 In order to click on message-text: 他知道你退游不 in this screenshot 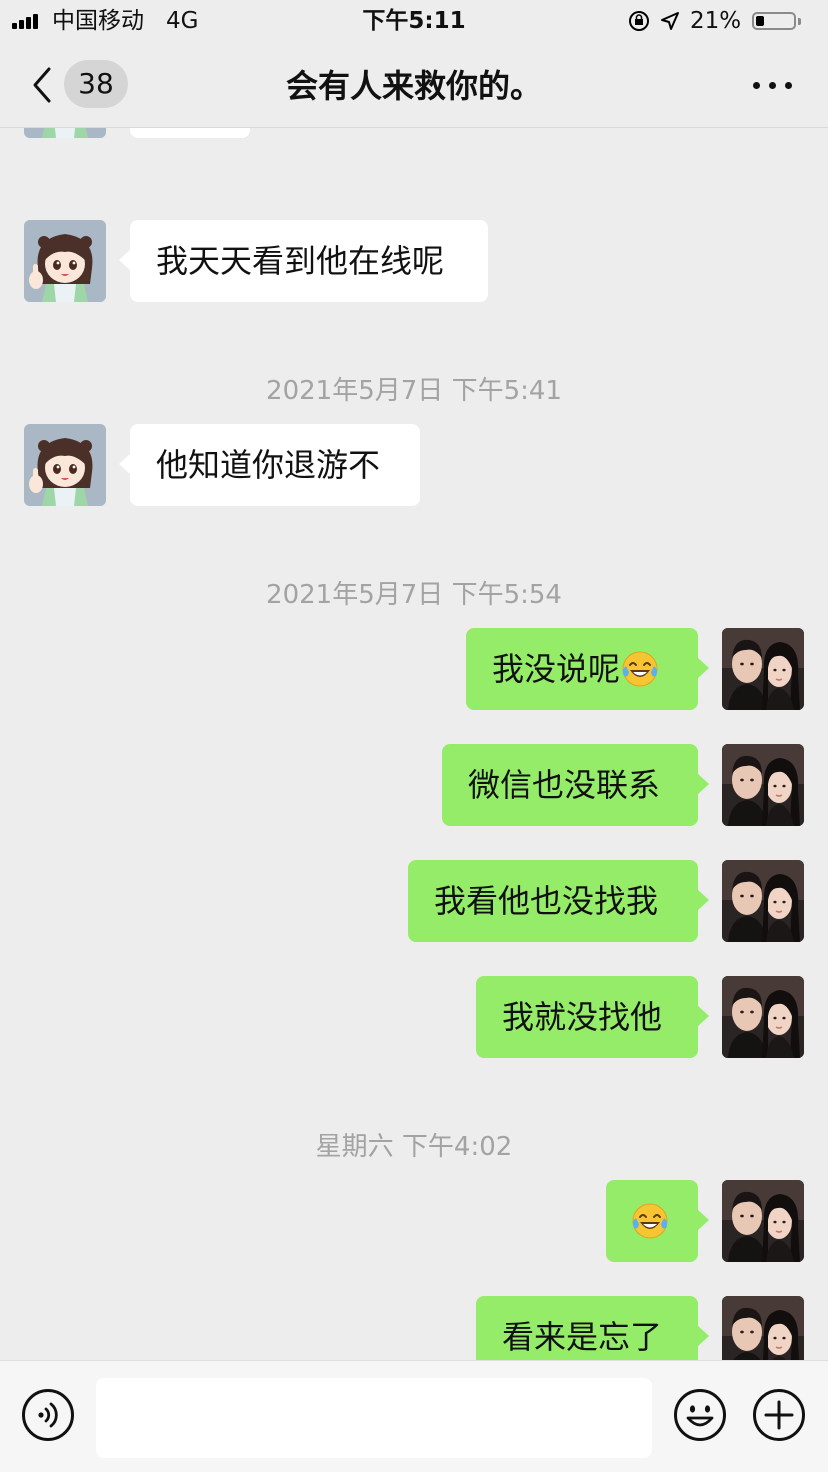, I will do `click(268, 465)`.